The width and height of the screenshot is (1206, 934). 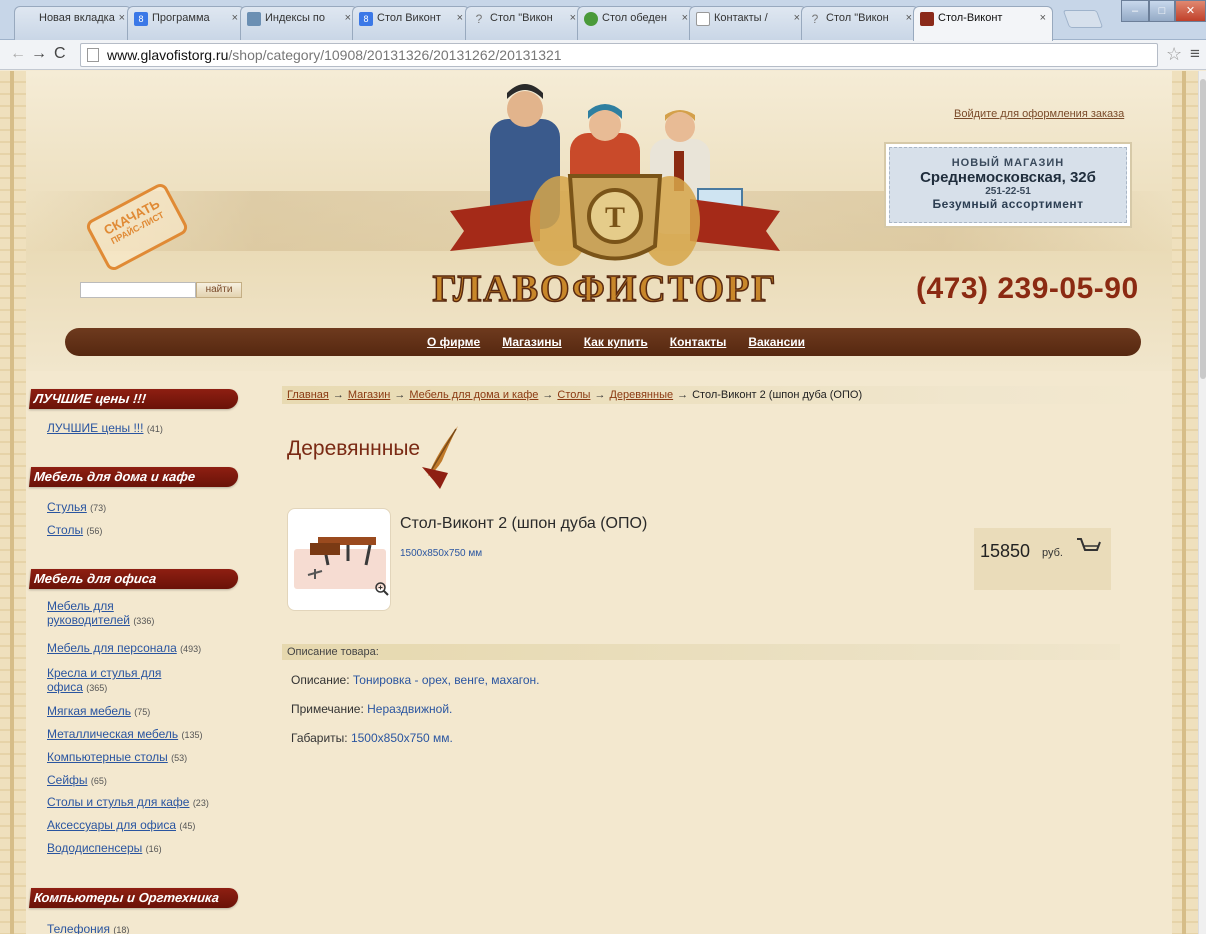 What do you see at coordinates (254, 19) in the screenshot?
I see `site-favicon` at bounding box center [254, 19].